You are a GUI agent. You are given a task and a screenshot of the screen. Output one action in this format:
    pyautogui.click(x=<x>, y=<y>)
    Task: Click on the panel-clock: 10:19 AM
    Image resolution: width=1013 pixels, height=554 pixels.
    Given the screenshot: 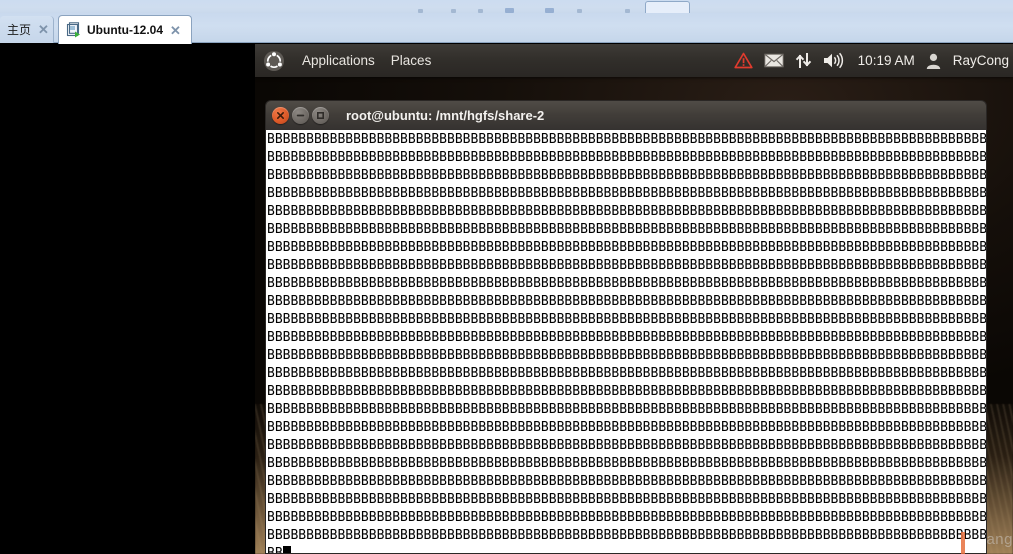 What is the action you would take?
    pyautogui.click(x=886, y=60)
    